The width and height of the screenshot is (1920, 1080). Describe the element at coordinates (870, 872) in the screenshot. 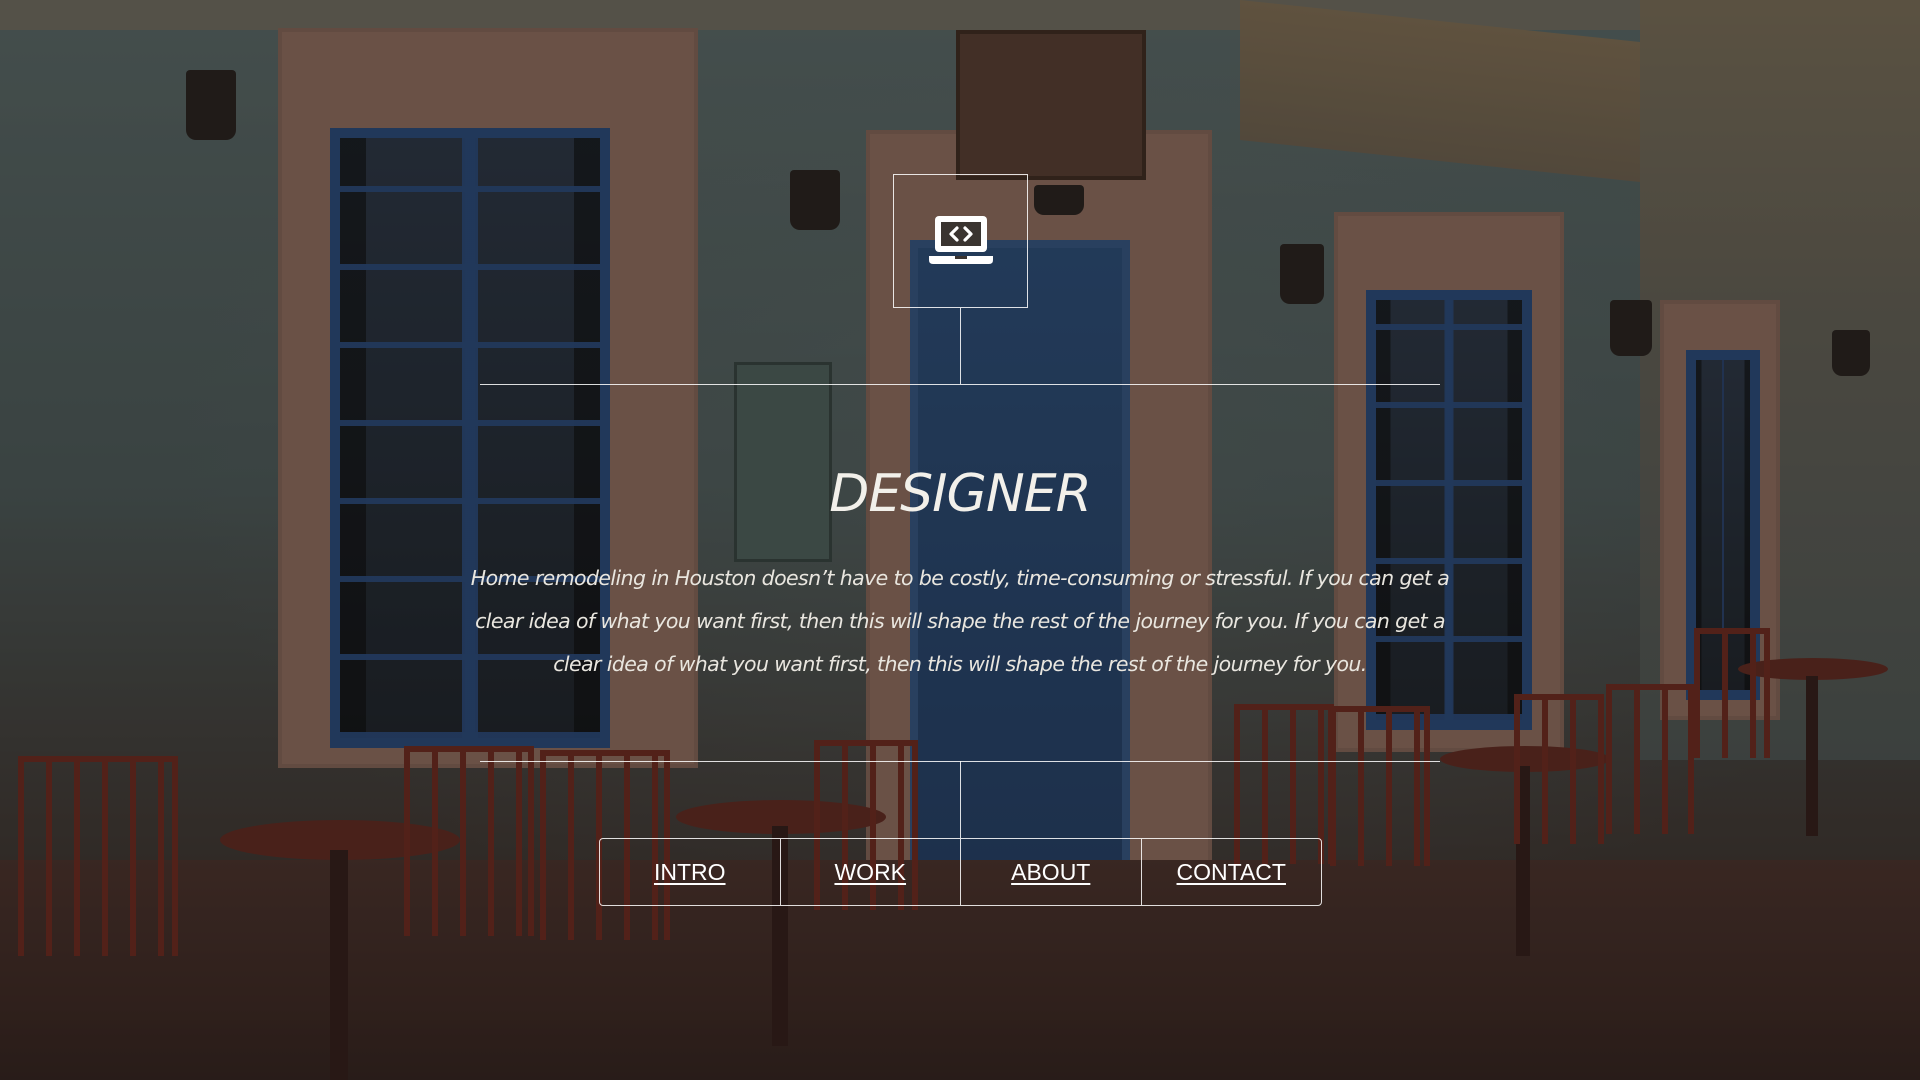

I see `nav-work-link: WORK` at that location.